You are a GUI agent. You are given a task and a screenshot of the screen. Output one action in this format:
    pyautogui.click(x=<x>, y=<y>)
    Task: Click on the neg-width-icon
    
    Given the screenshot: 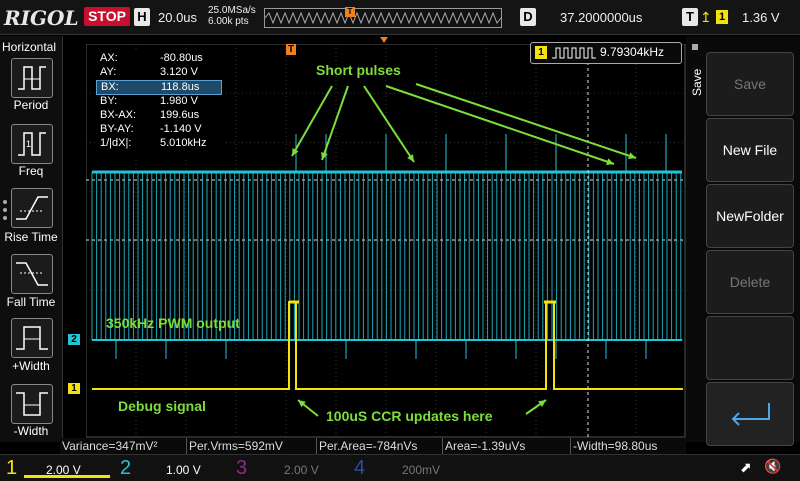 What is the action you would take?
    pyautogui.click(x=32, y=404)
    